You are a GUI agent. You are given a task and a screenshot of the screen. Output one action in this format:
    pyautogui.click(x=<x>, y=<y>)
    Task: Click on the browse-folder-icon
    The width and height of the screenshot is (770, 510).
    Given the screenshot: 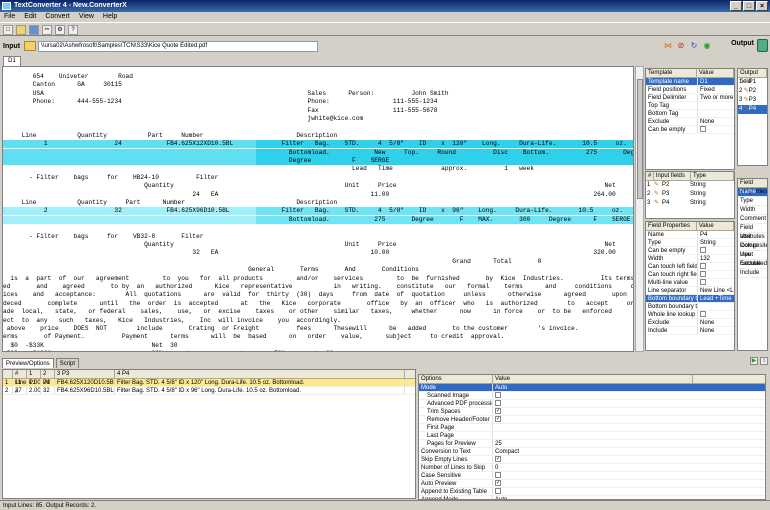 What is the action you would take?
    pyautogui.click(x=30, y=46)
    